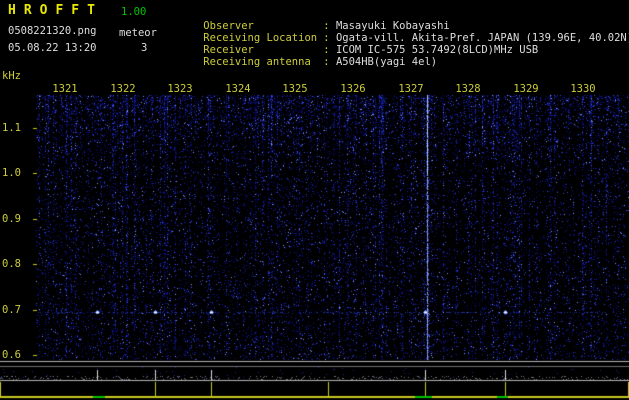 Image resolution: width=629 pixels, height=400 pixels. What do you see at coordinates (134, 12) in the screenshot?
I see `app-version: 1.00` at bounding box center [134, 12].